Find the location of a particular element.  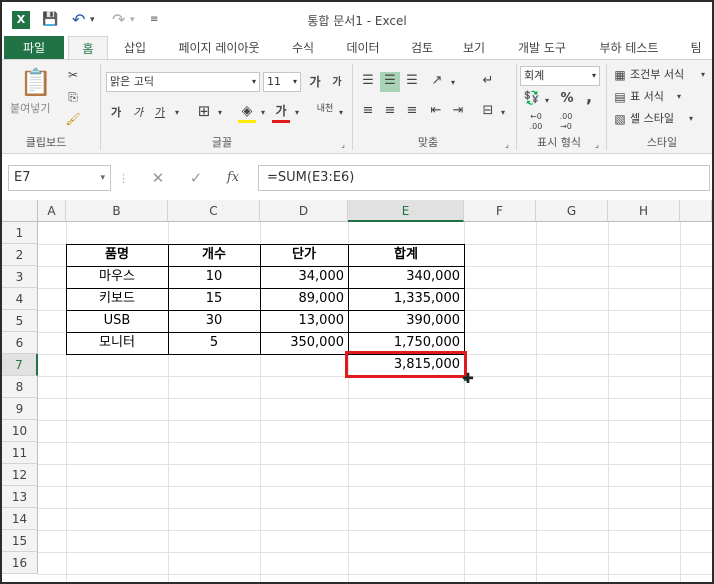

column-header-e: E is located at coordinates (406, 211).